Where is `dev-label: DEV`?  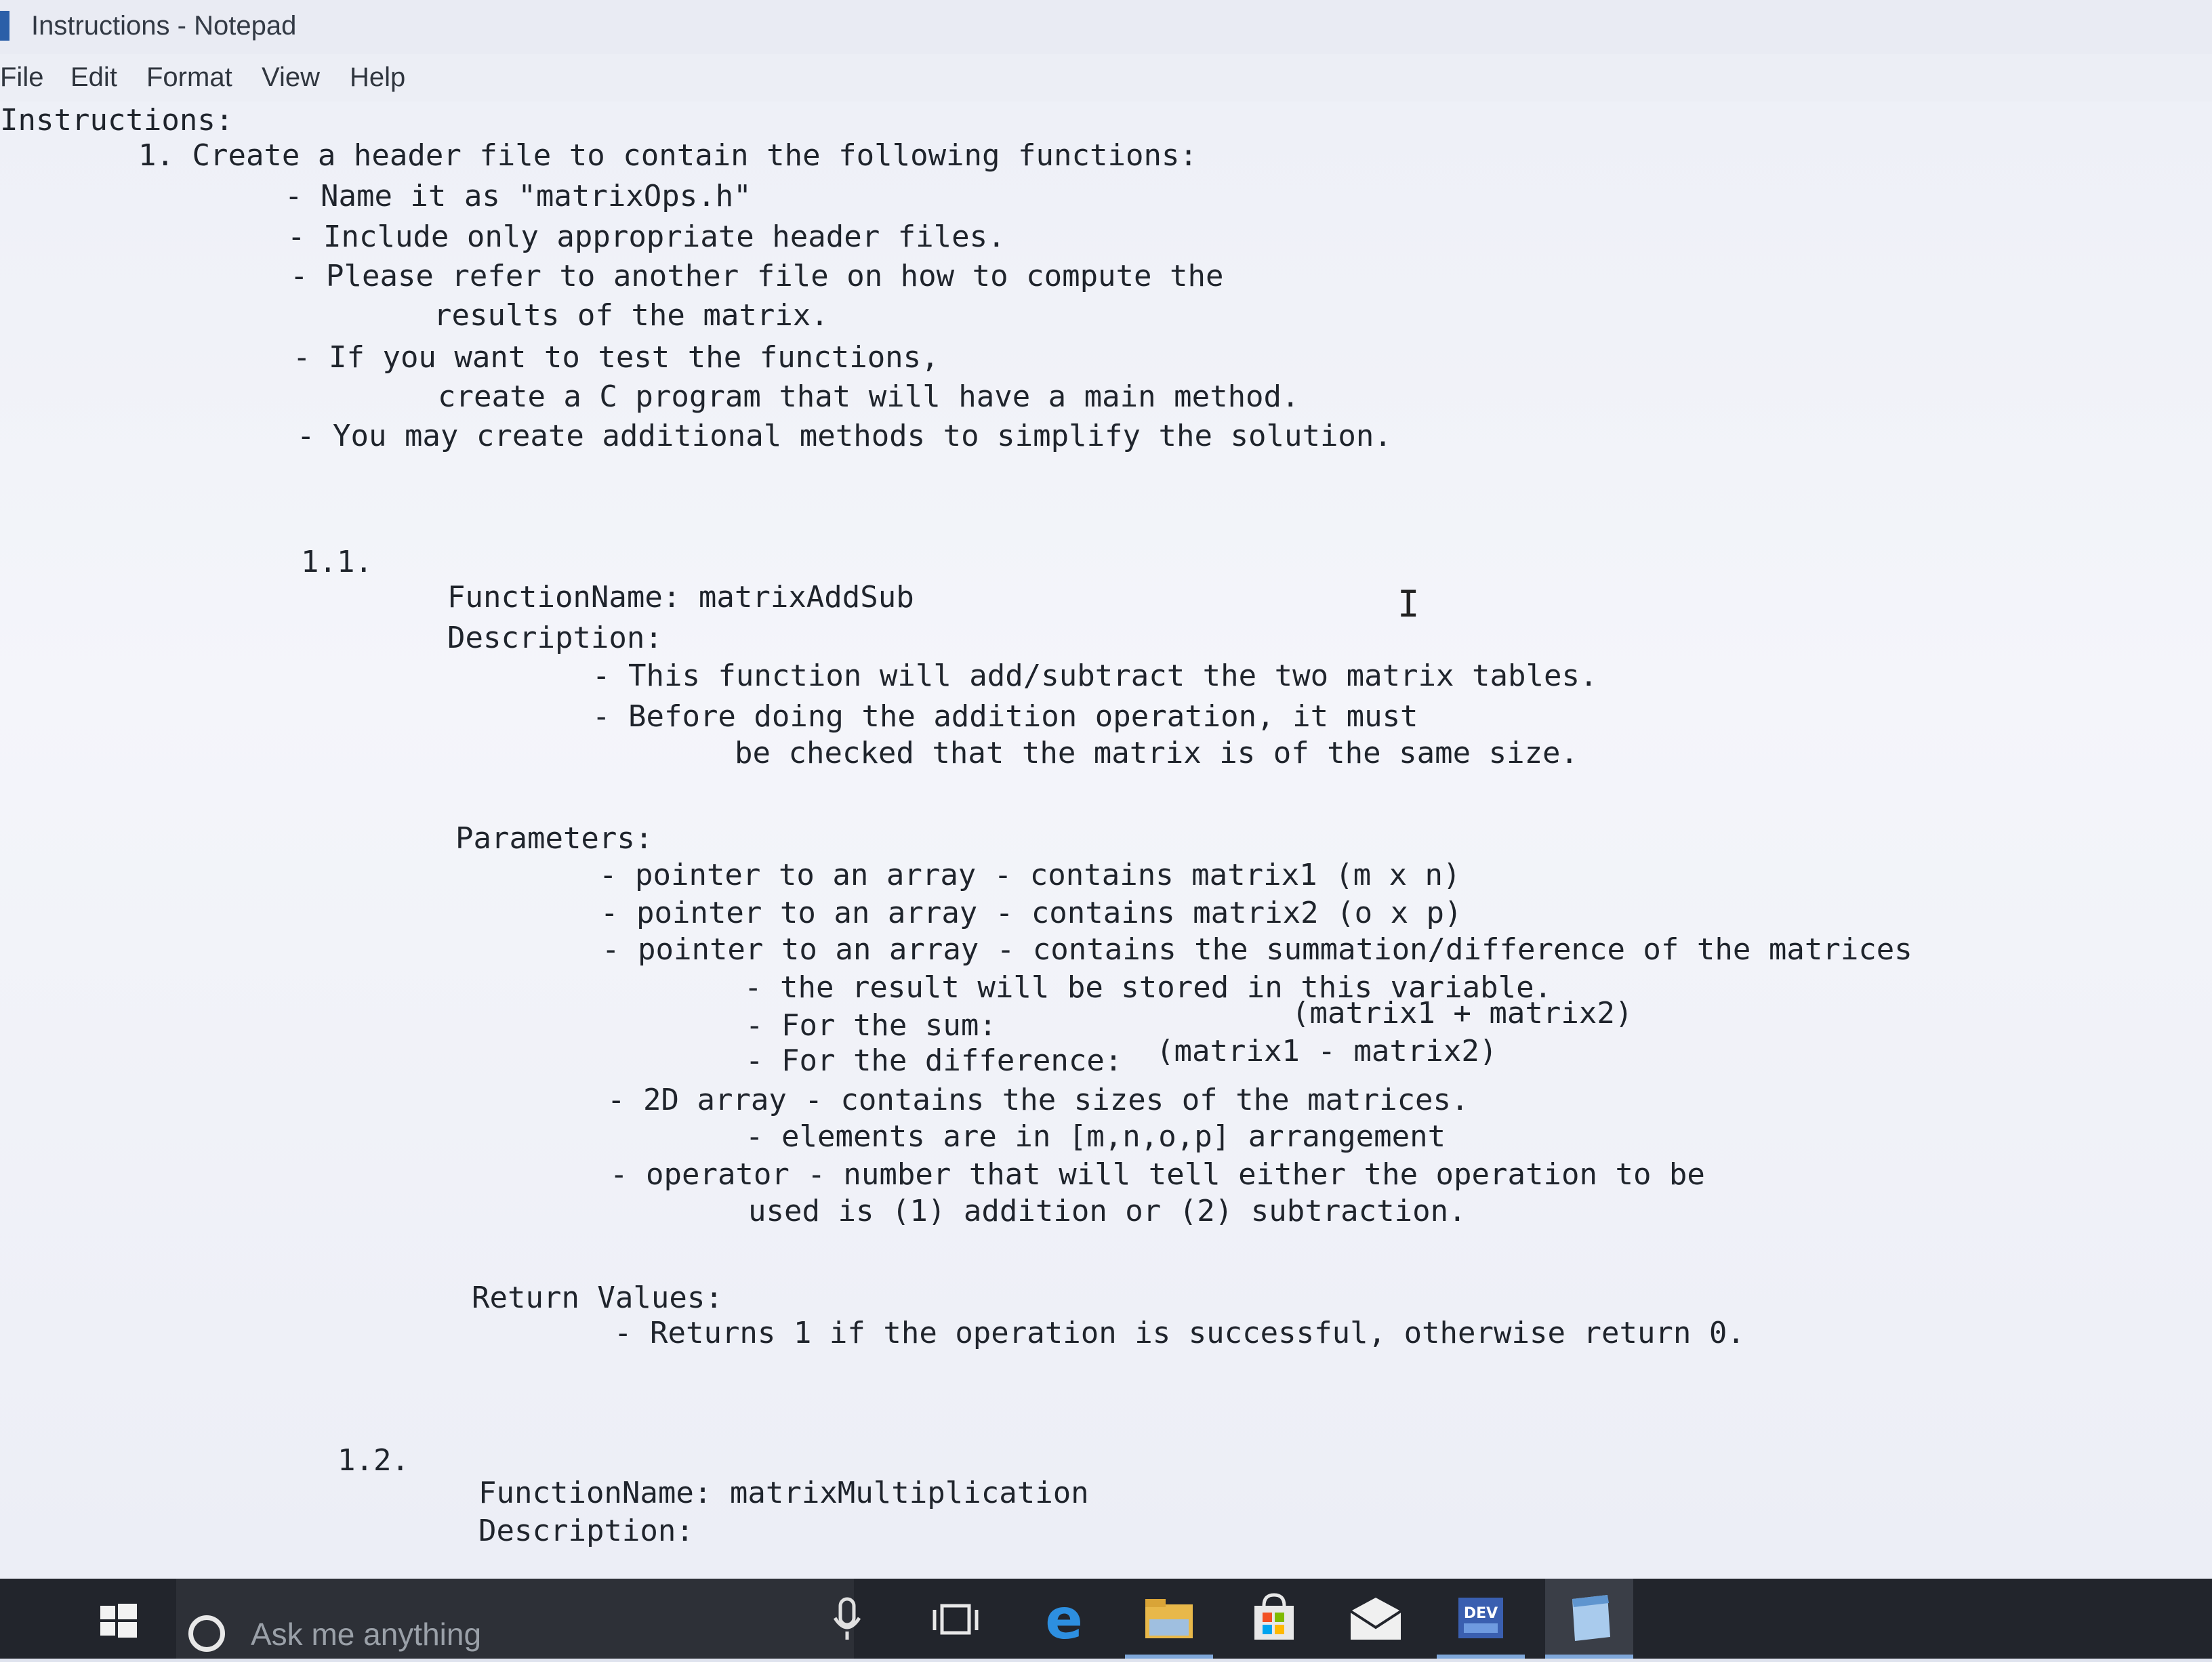
dev-label: DEV is located at coordinates (1481, 1613).